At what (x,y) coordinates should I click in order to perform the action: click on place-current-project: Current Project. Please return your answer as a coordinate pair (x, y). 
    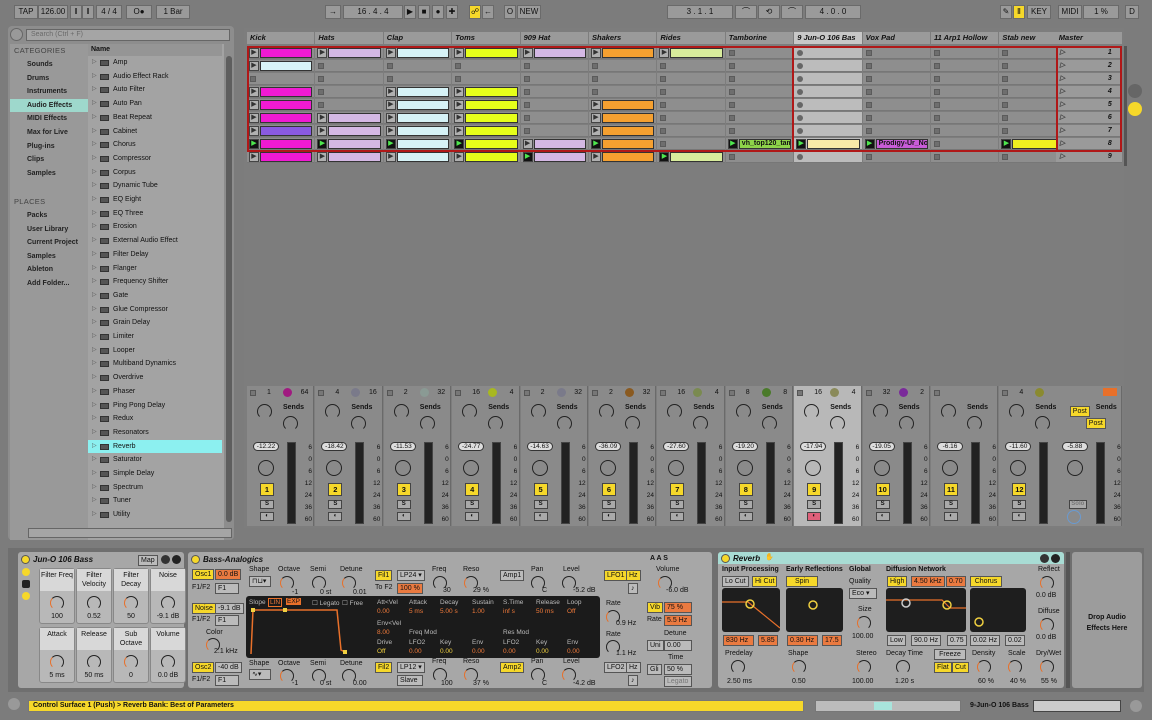
    Looking at the image, I should click on (49, 242).